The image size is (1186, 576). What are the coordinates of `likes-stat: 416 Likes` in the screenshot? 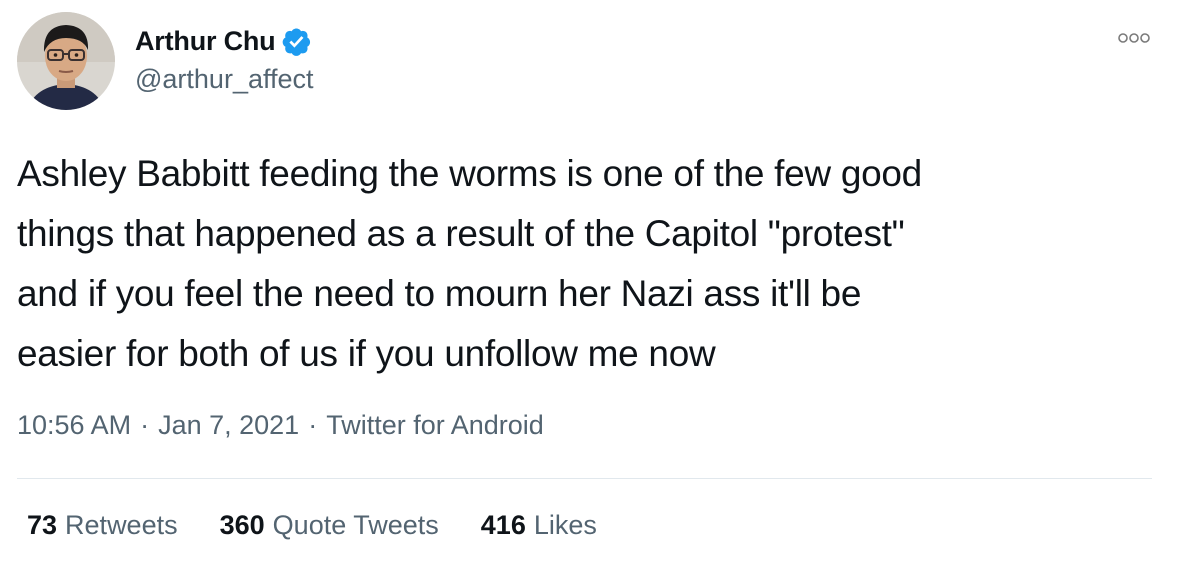 It's located at (539, 525).